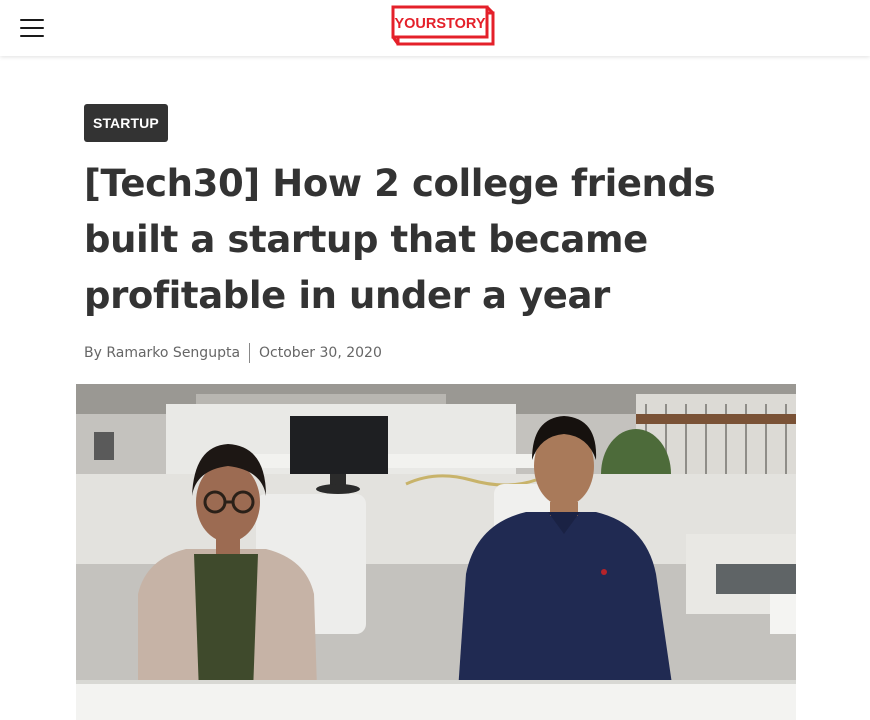 The width and height of the screenshot is (870, 720). Describe the element at coordinates (126, 123) in the screenshot. I see `category-badge: STARTUP` at that location.